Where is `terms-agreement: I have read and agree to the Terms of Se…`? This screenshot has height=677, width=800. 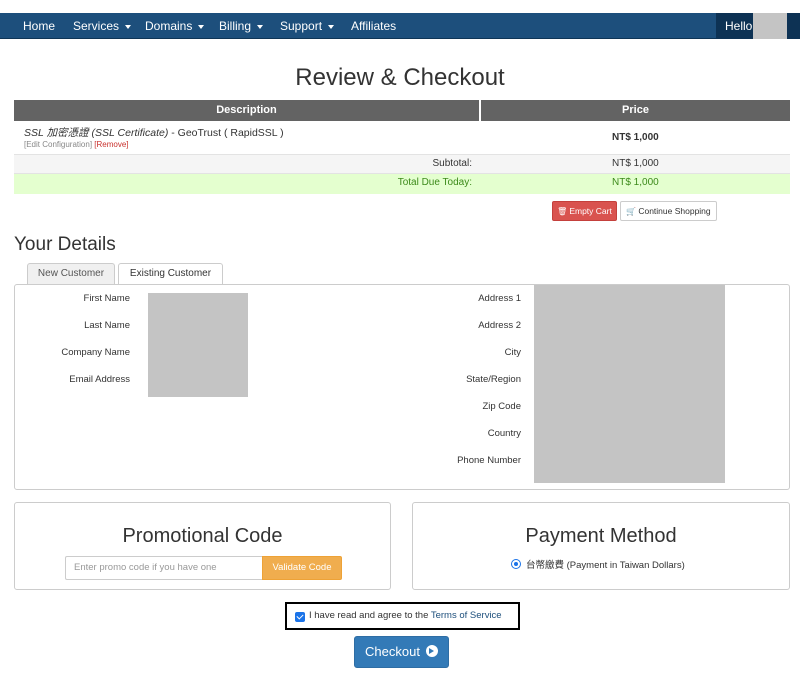 terms-agreement: I have read and agree to the Terms of Se… is located at coordinates (402, 616).